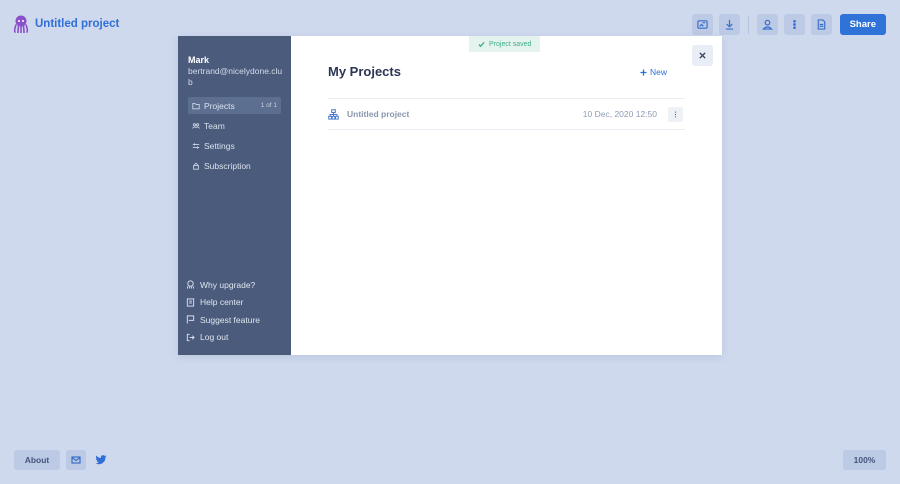 The height and width of the screenshot is (484, 900). I want to click on user-icon, so click(767, 24).